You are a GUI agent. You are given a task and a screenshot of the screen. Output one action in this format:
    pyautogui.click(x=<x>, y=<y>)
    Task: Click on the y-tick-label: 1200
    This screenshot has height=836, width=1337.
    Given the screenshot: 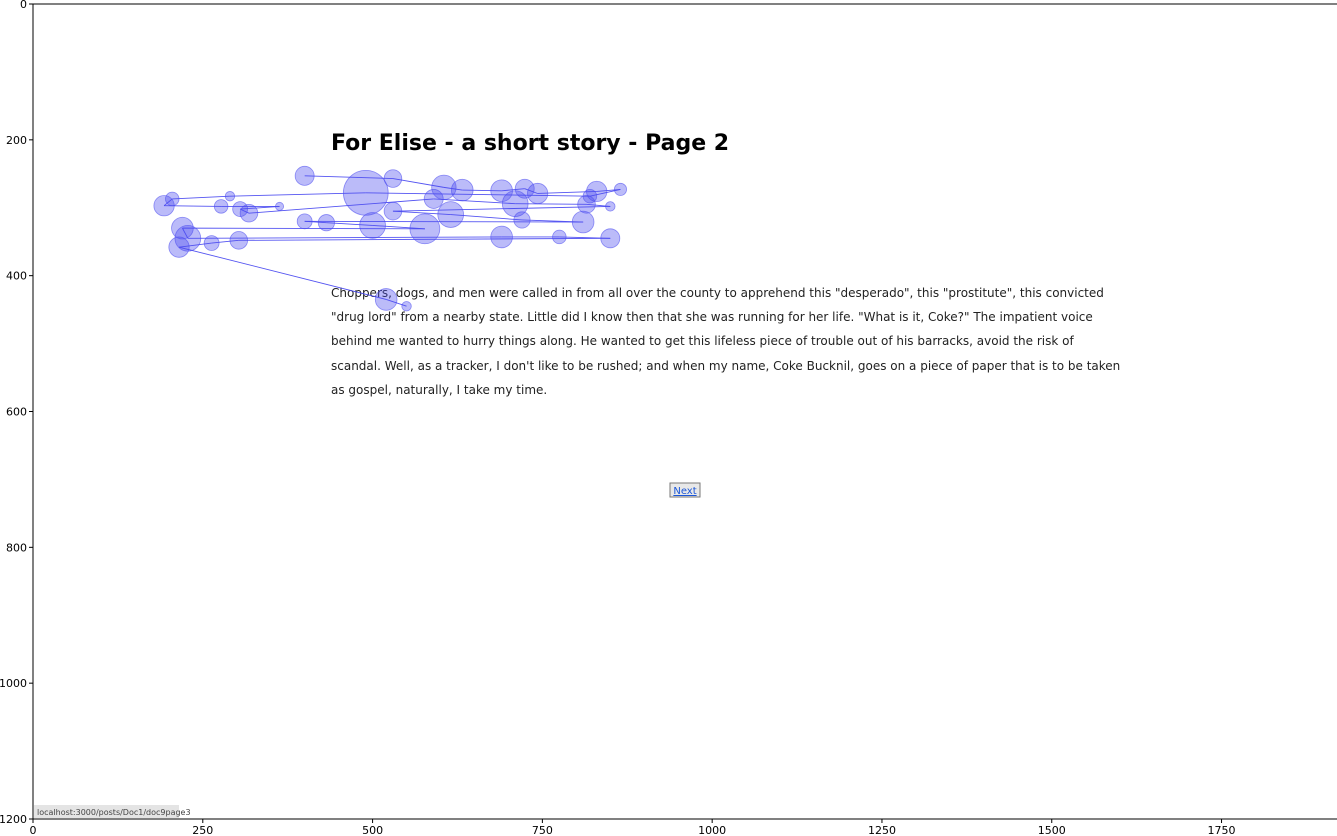 What is the action you would take?
    pyautogui.click(x=13, y=819)
    